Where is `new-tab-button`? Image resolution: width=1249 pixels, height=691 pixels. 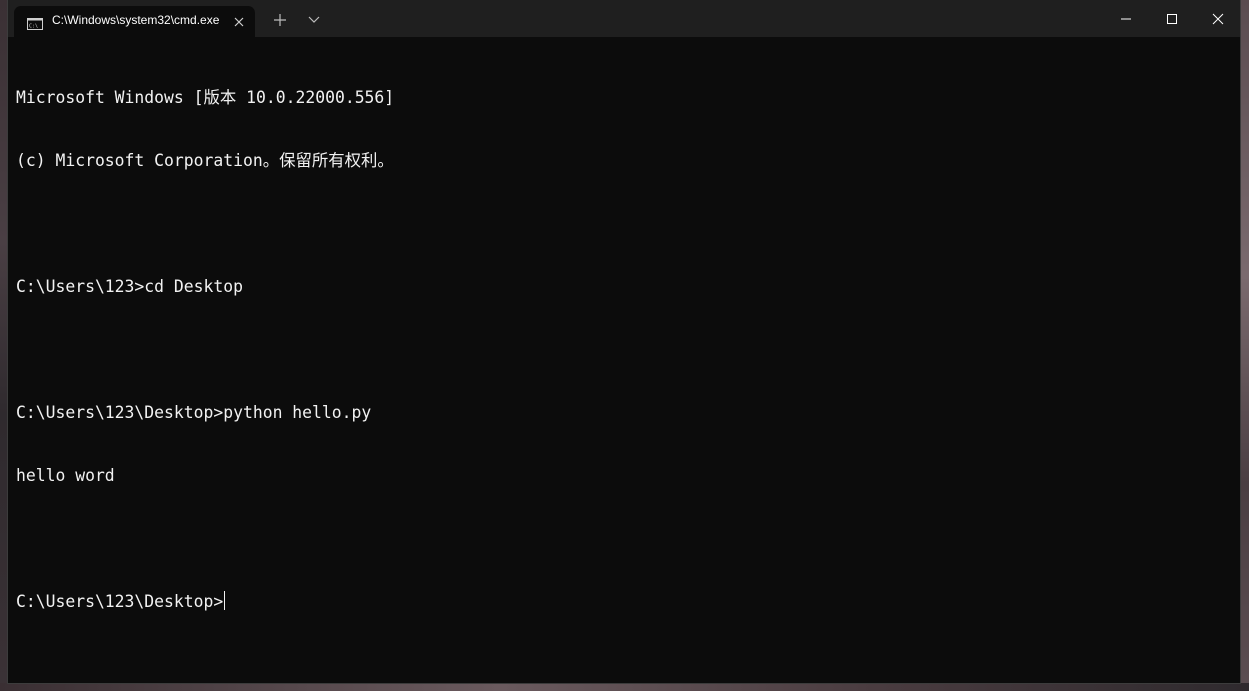
new-tab-button is located at coordinates (280, 20).